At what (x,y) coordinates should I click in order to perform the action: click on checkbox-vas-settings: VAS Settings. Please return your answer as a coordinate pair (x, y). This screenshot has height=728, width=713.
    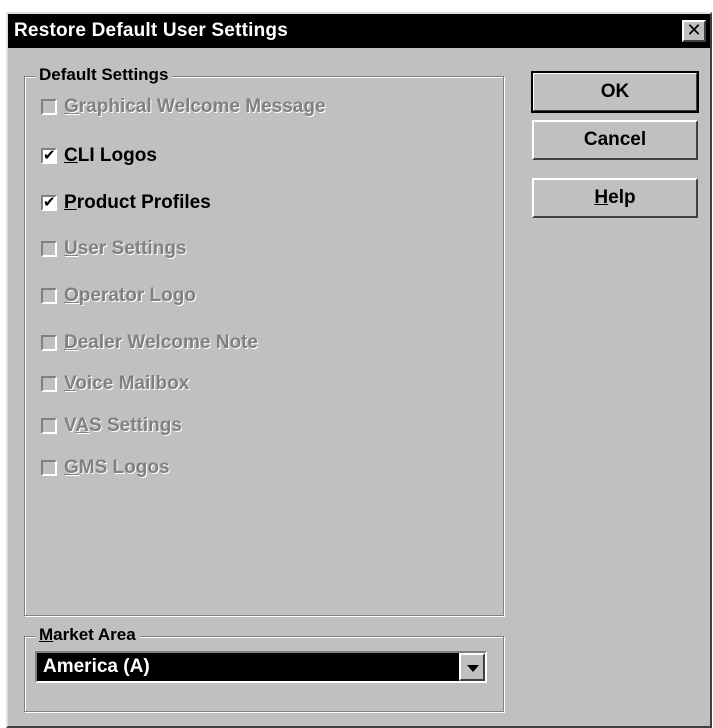
    Looking at the image, I should click on (111, 426).